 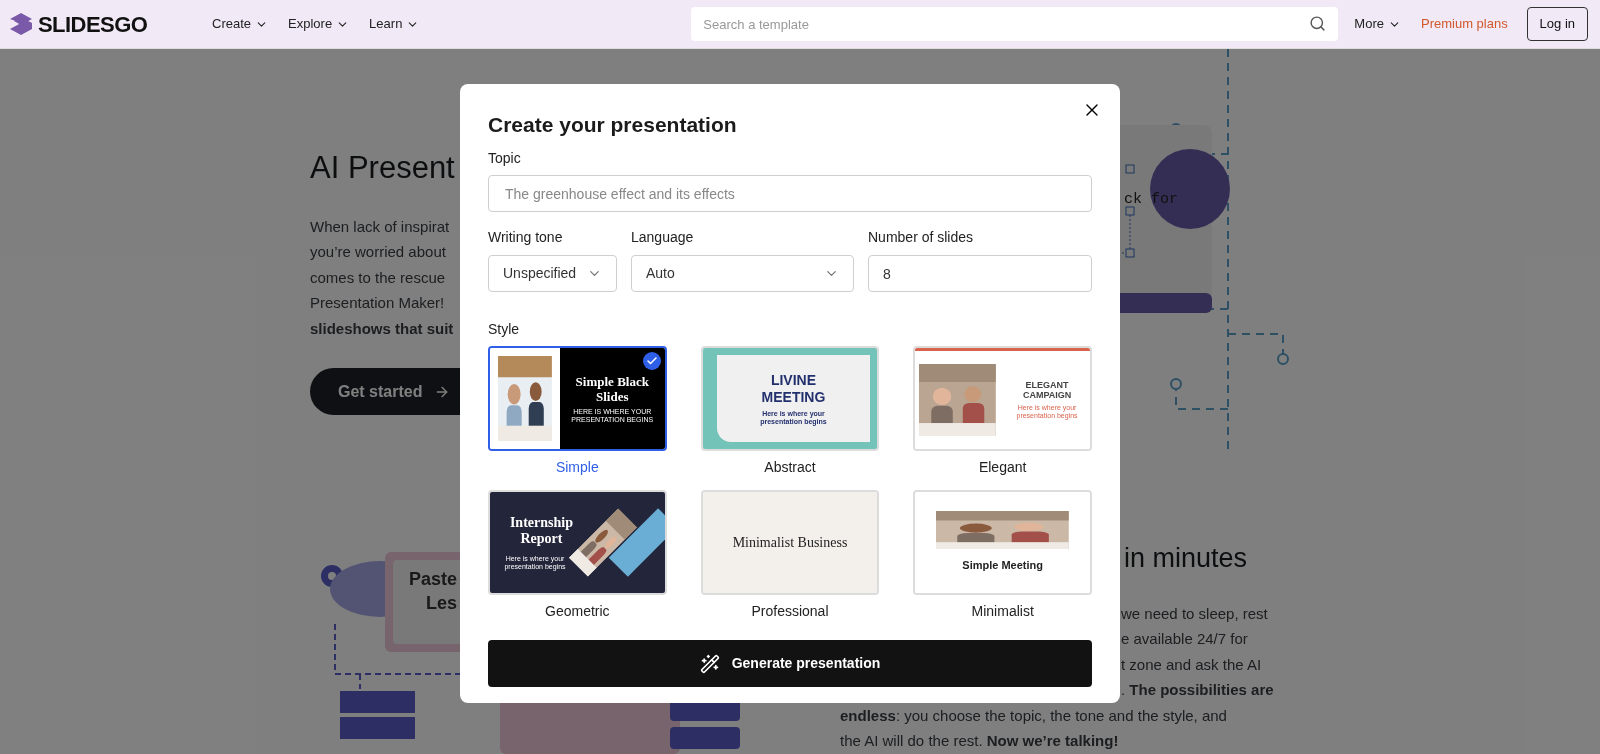 I want to click on paragraph-line: Presentation Maker!, so click(x=378, y=303).